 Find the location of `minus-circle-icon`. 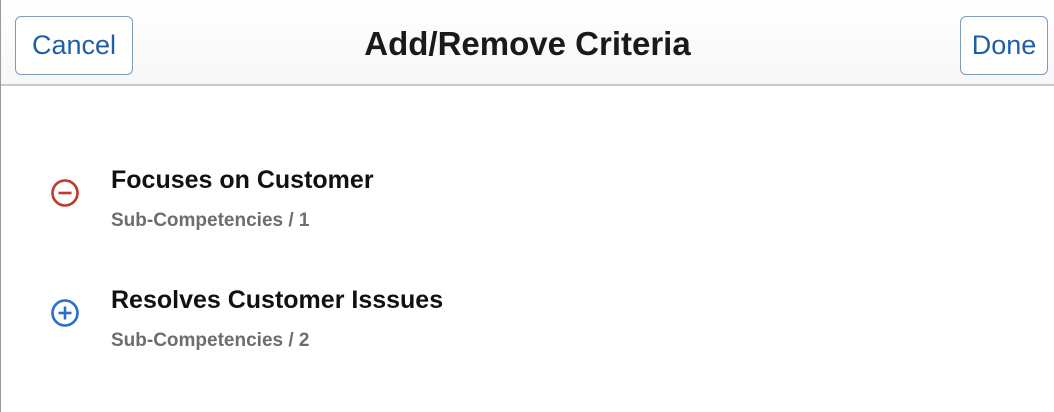

minus-circle-icon is located at coordinates (65, 193).